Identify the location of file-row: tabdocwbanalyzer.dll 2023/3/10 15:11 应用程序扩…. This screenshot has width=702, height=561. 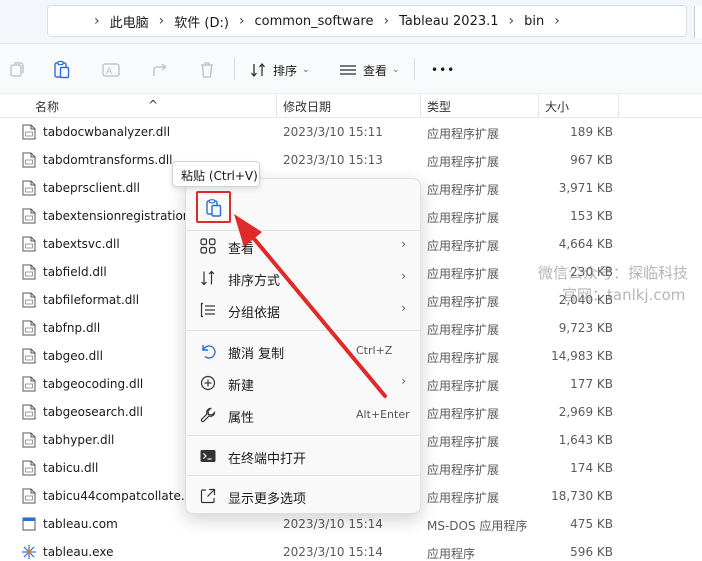
(351, 132).